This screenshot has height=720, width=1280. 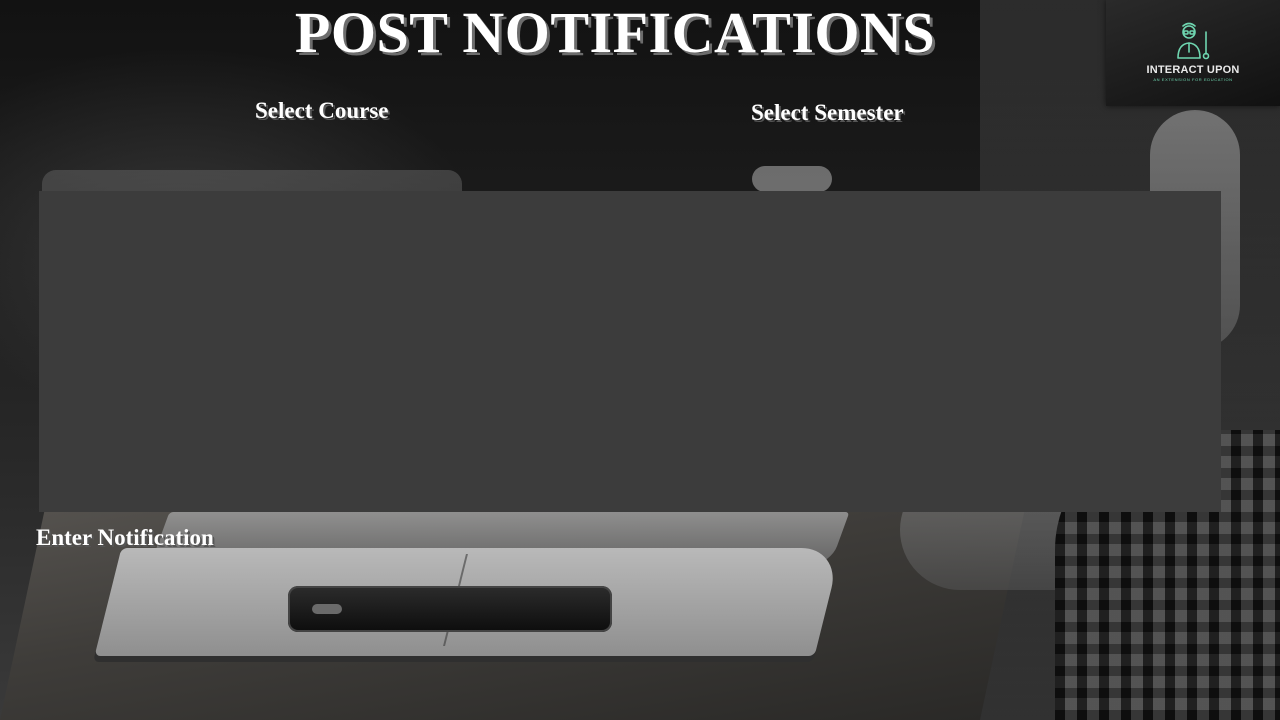 I want to click on page-title: POST NOTIFICATIONS, so click(x=615, y=32).